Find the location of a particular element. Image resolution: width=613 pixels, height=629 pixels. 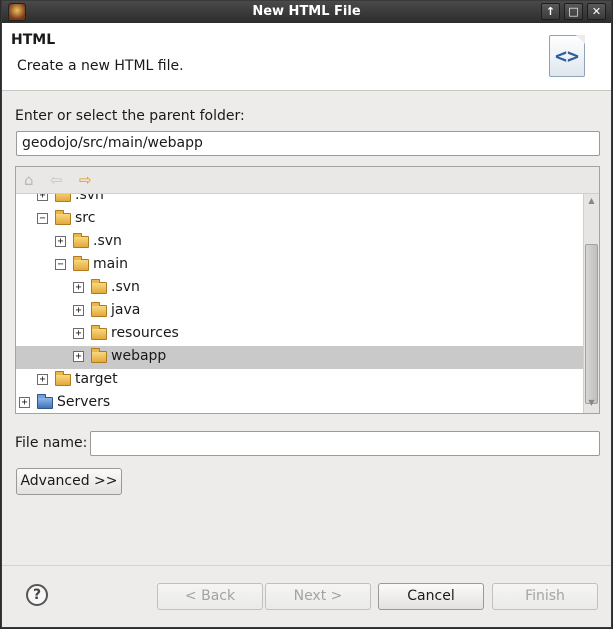

cancel-button: Cancel is located at coordinates (431, 596).